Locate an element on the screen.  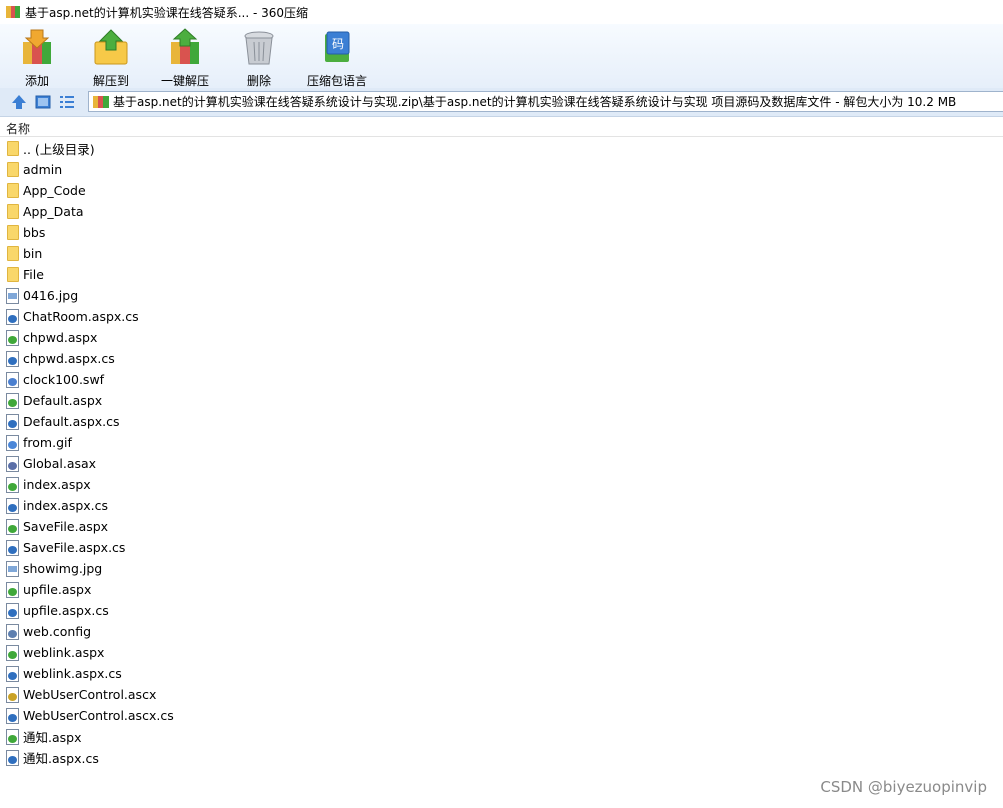
file-row: 通知.aspx is located at coordinates (501, 736).